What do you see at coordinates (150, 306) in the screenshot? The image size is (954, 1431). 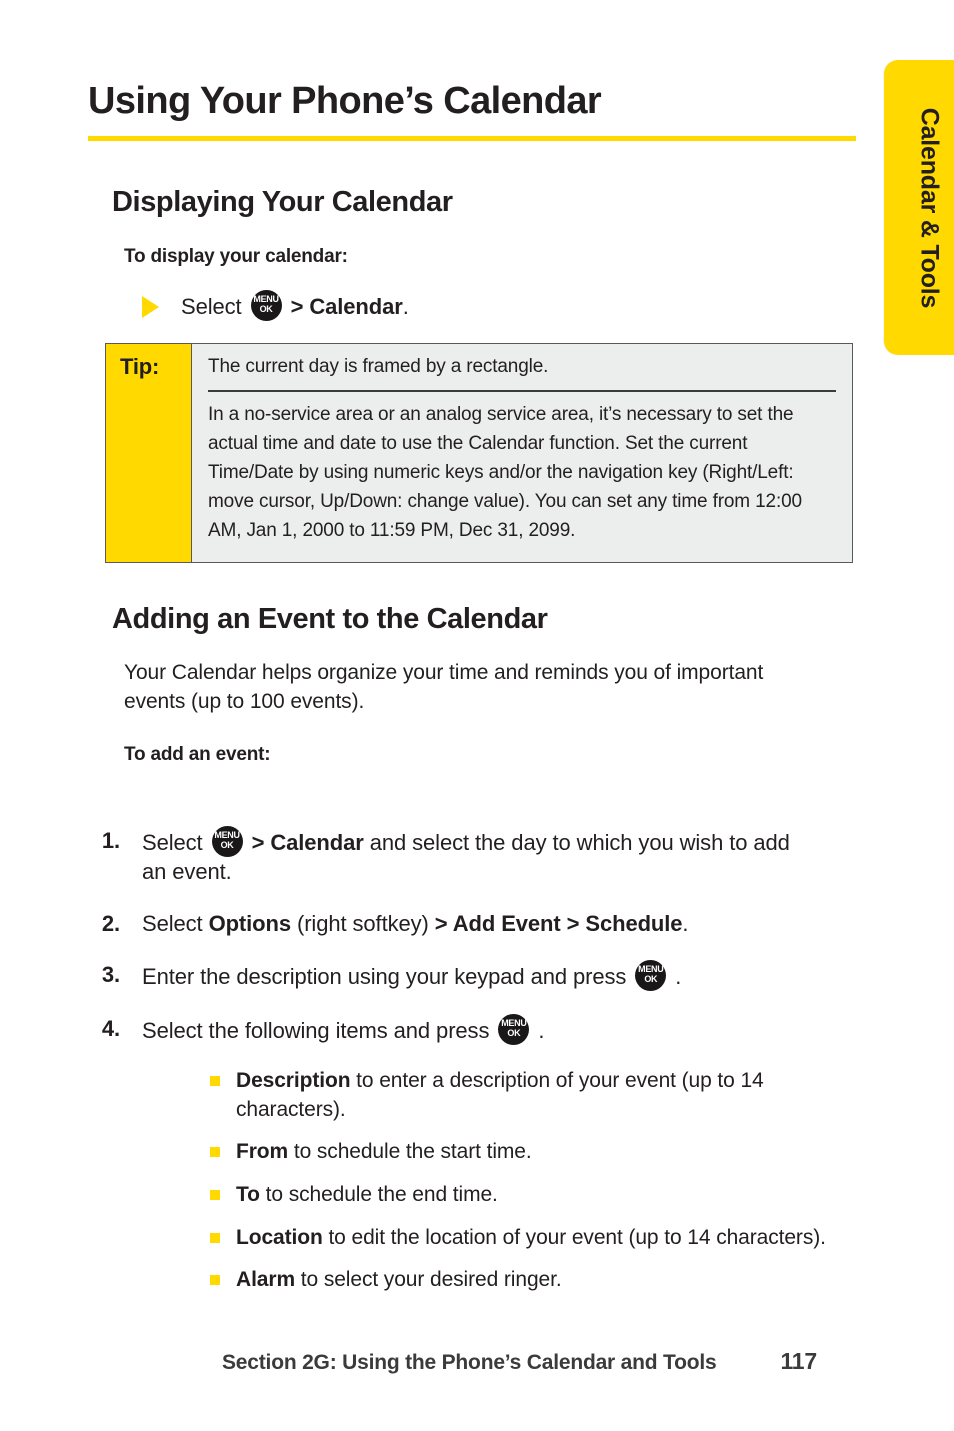 I see `triangle-bullet-icon` at bounding box center [150, 306].